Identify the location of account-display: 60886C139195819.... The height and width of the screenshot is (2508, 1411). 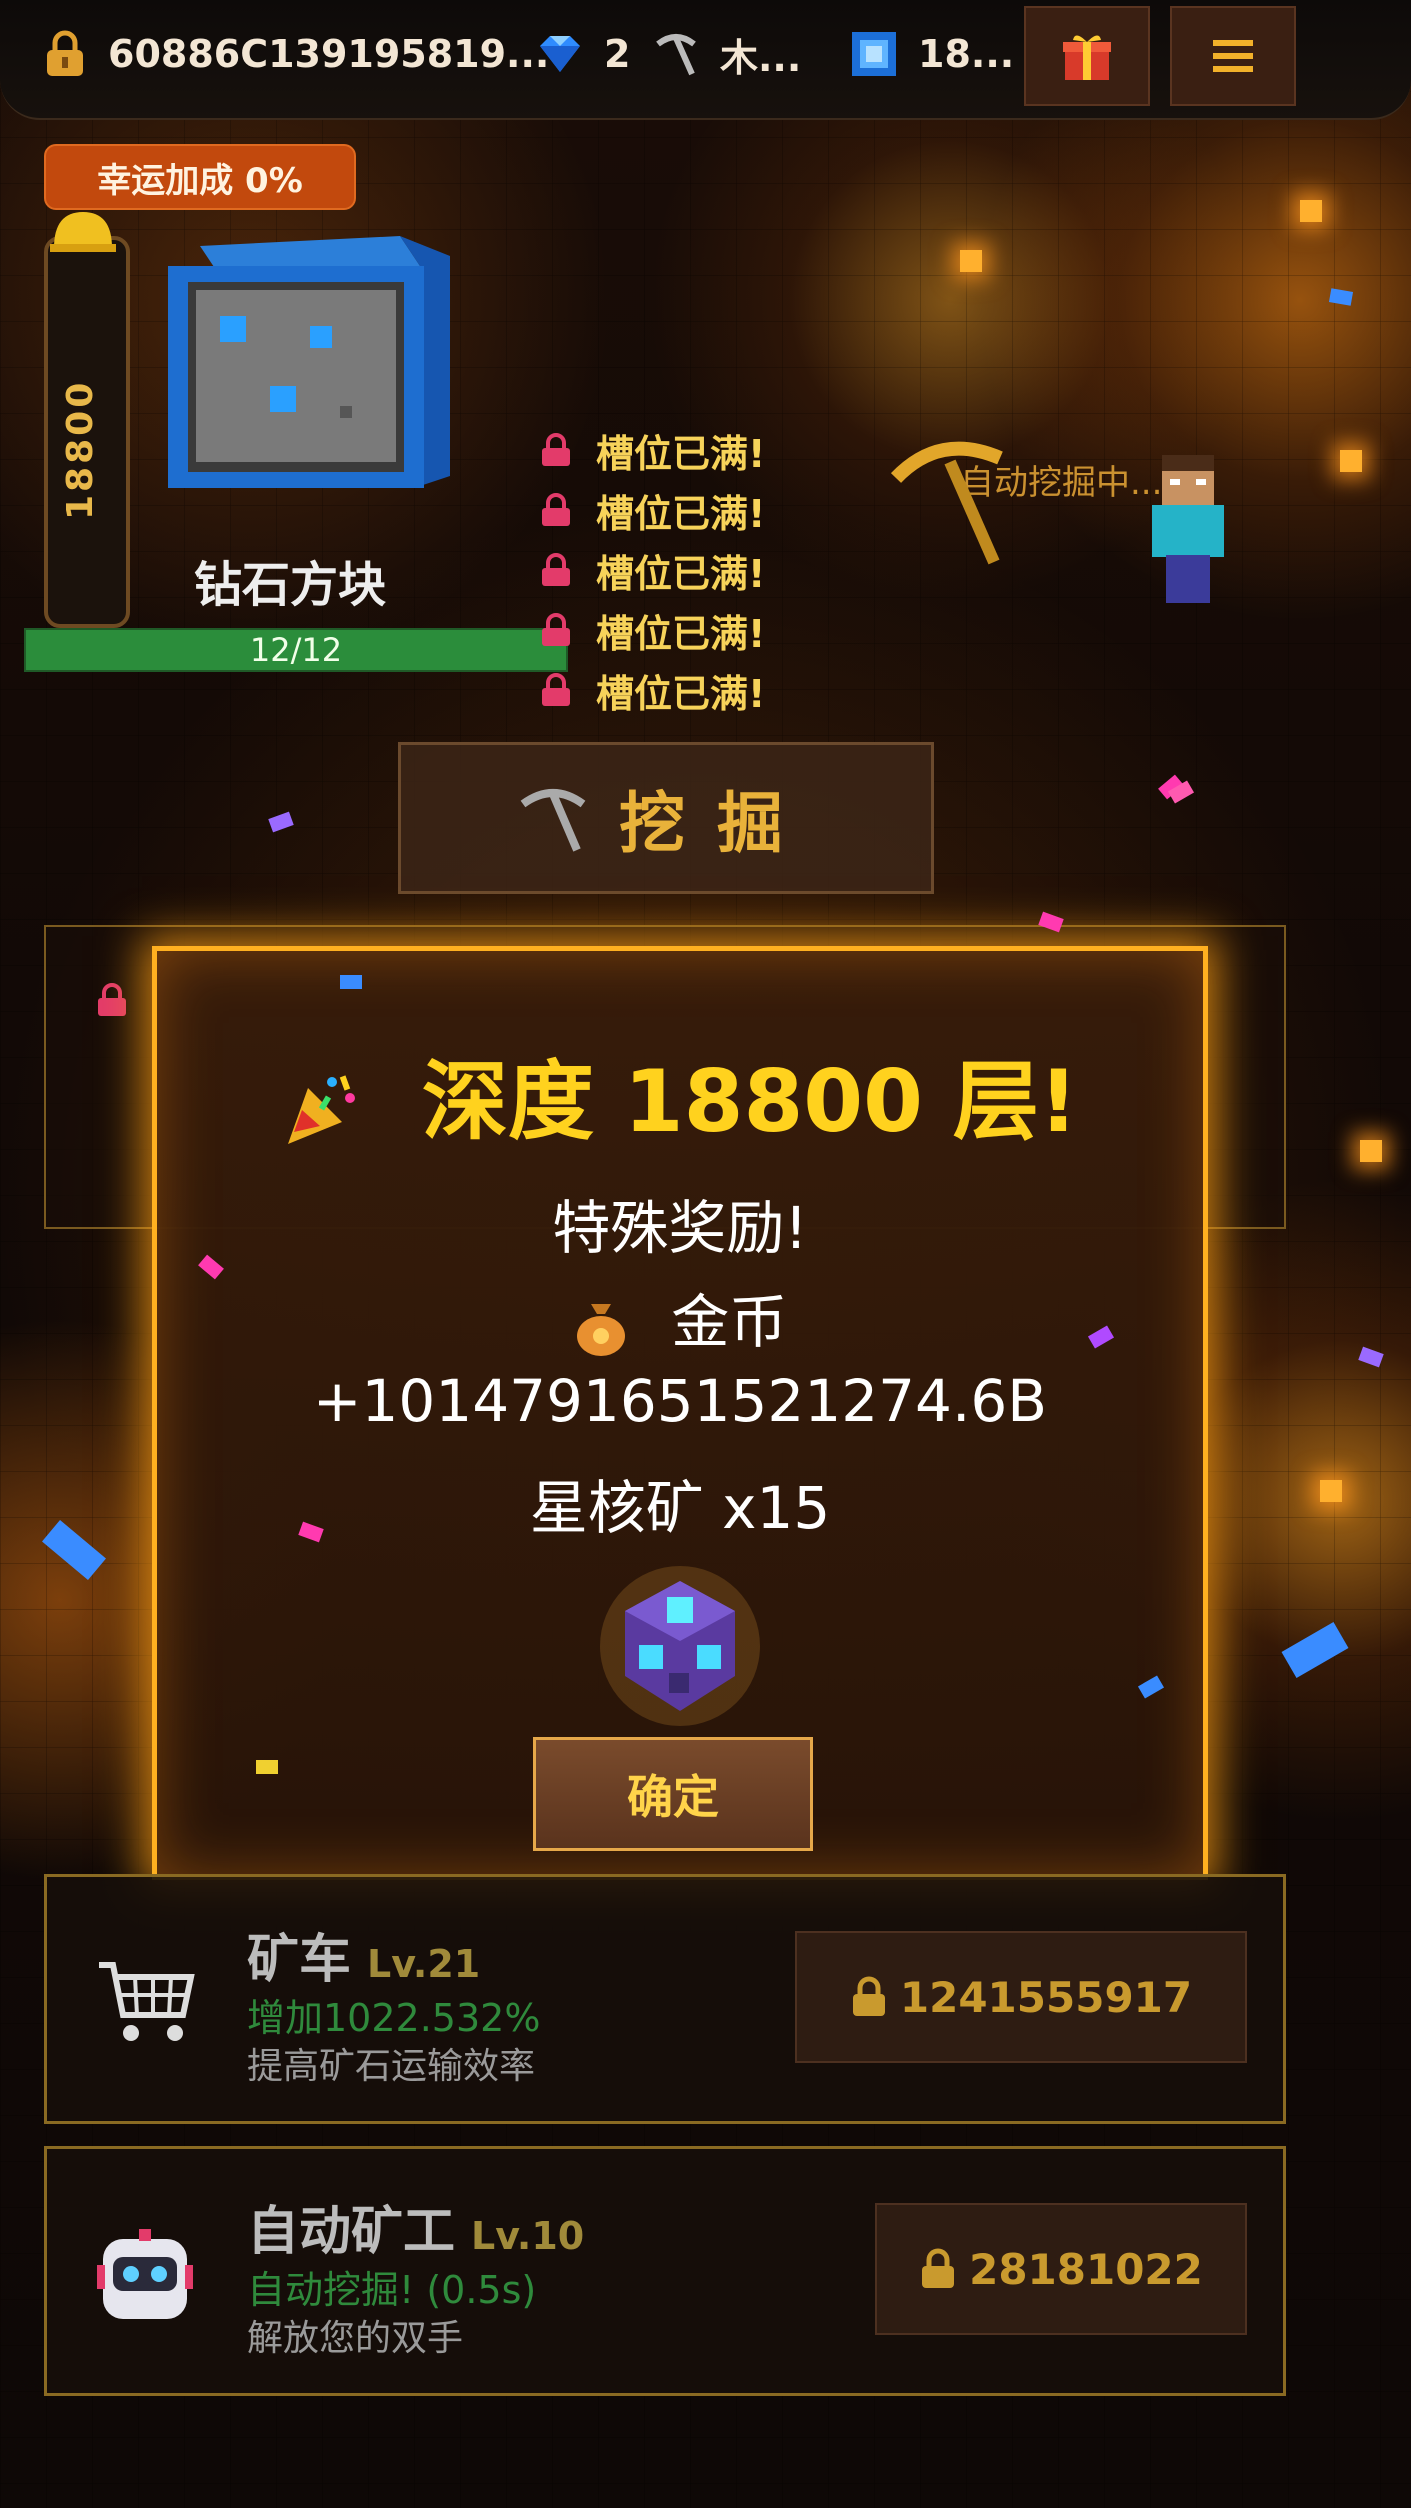
(296, 54).